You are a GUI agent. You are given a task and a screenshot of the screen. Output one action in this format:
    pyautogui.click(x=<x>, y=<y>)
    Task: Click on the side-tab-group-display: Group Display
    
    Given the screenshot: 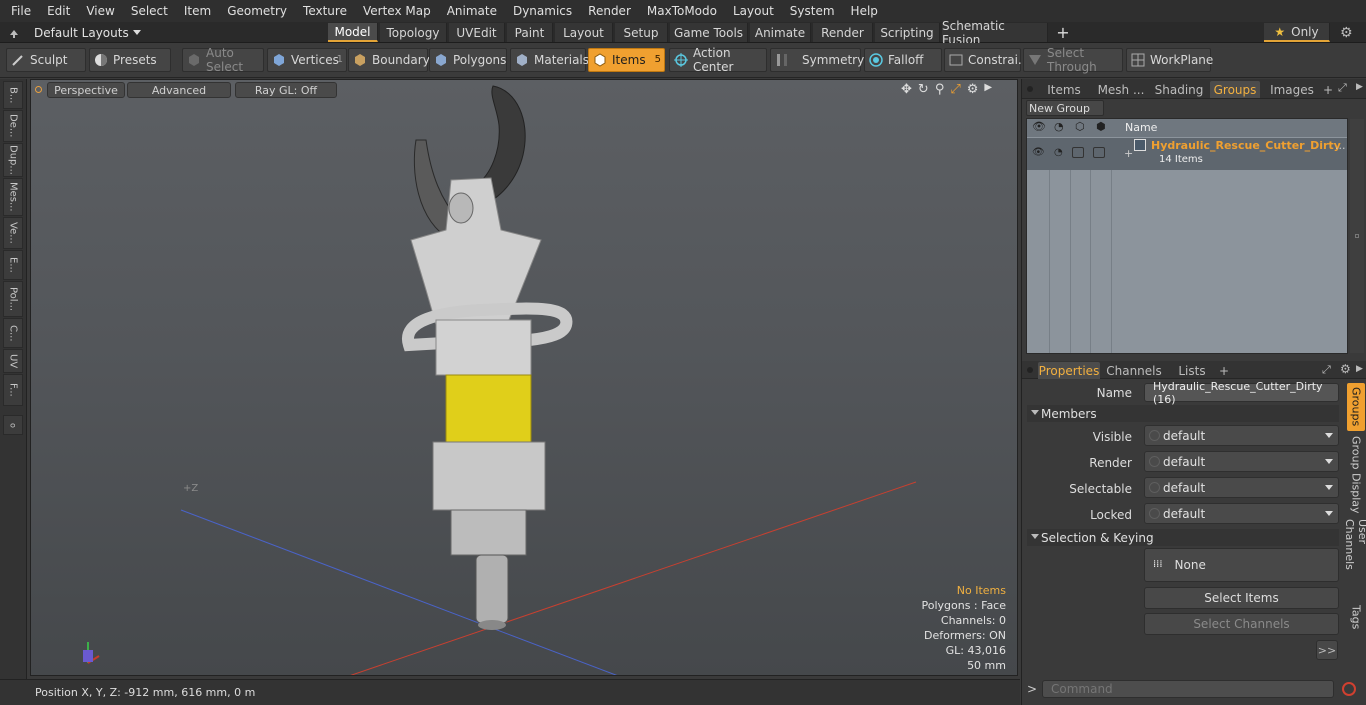 What is the action you would take?
    pyautogui.click(x=1356, y=475)
    